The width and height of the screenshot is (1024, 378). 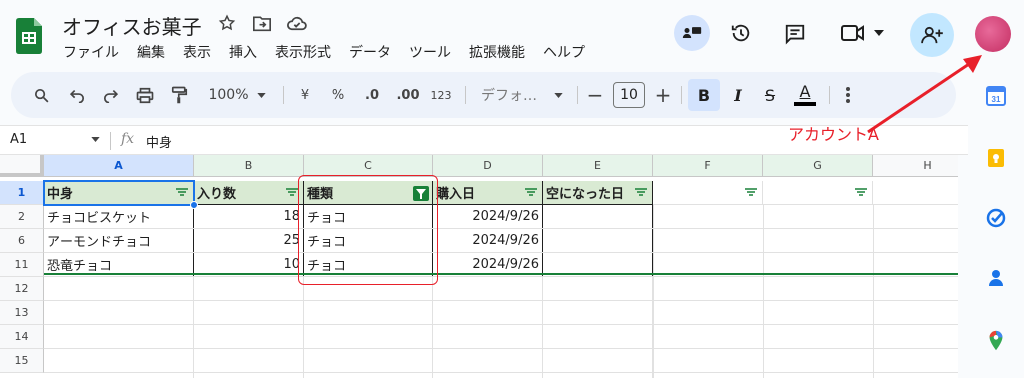 What do you see at coordinates (22, 193) in the screenshot?
I see `row-header: 1` at bounding box center [22, 193].